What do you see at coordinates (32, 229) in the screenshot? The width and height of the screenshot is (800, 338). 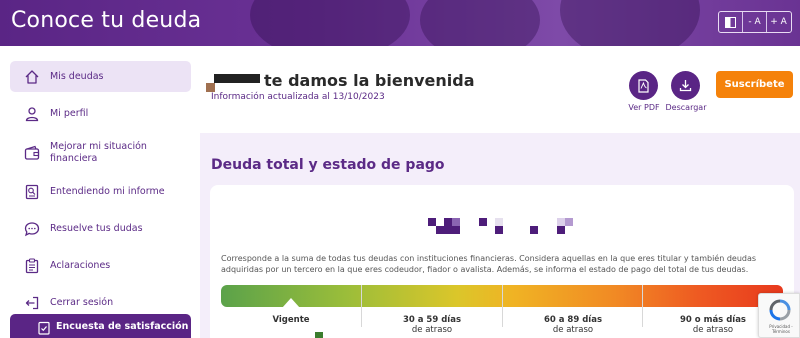 I see `chat-icon` at bounding box center [32, 229].